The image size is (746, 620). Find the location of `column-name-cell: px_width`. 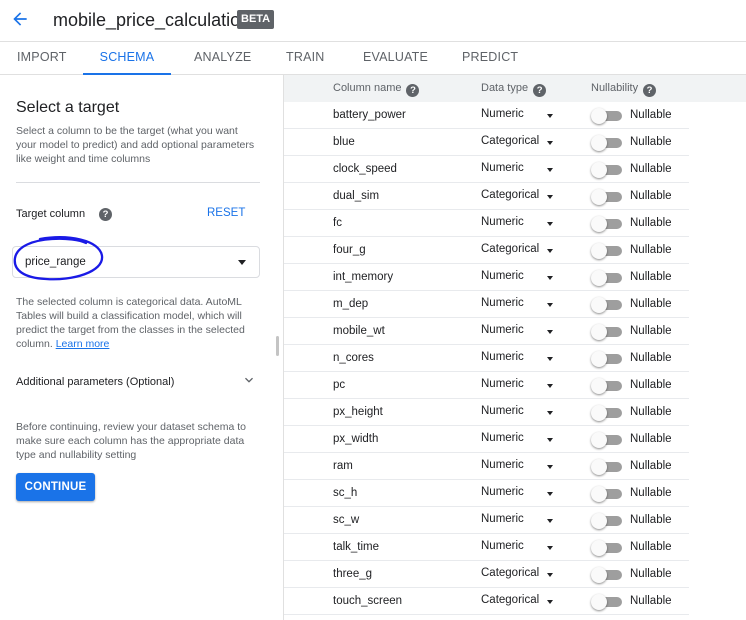

column-name-cell: px_width is located at coordinates (356, 439).